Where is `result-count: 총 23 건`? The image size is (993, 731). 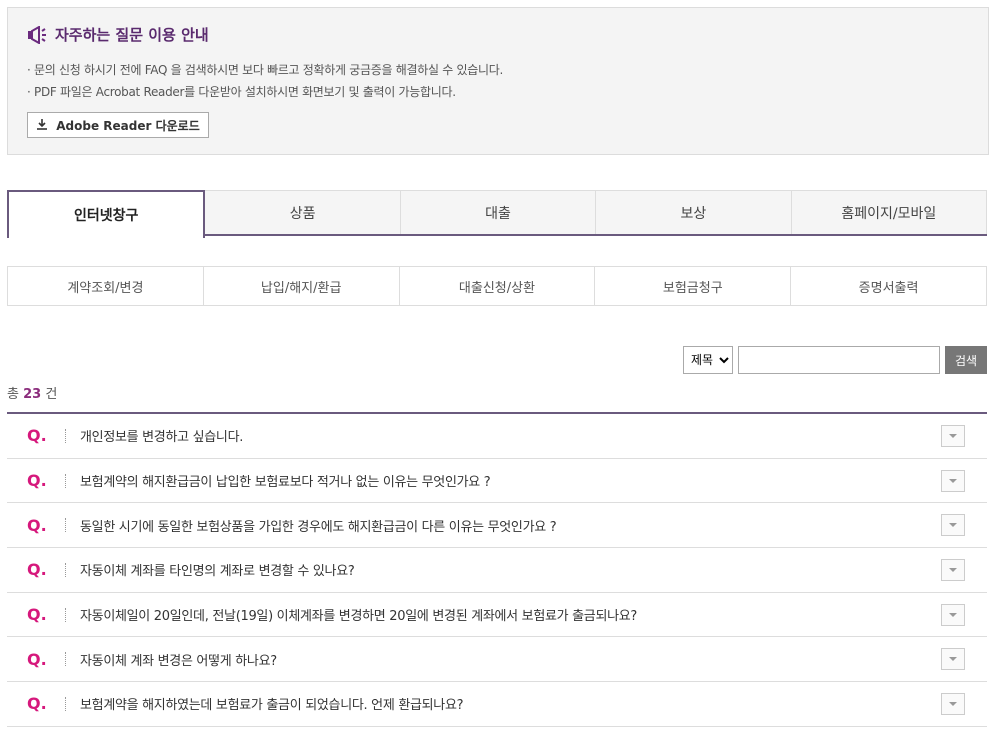 result-count: 총 23 건 is located at coordinates (32, 392).